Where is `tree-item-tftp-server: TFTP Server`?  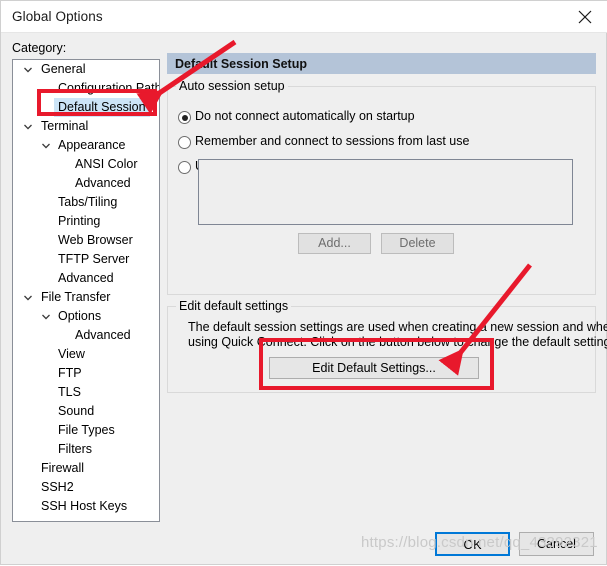
tree-item-tftp-server: TFTP Server is located at coordinates (86, 259).